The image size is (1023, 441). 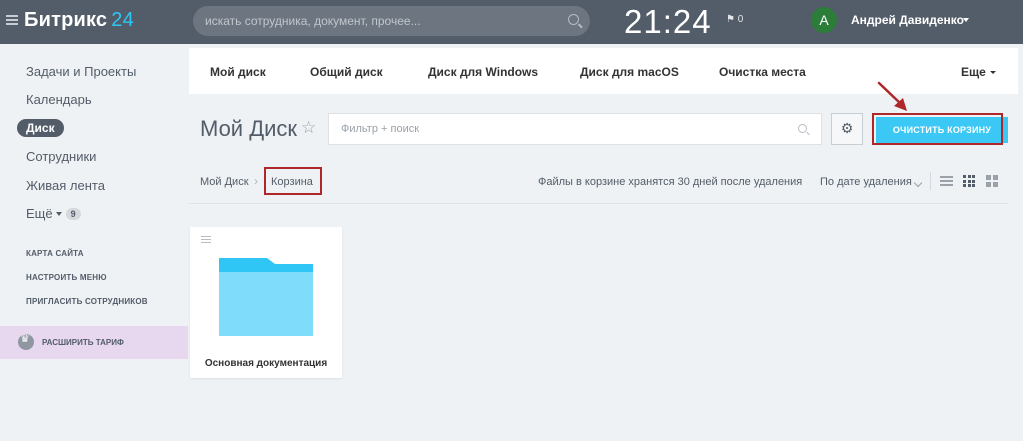 What do you see at coordinates (40, 128) in the screenshot?
I see `sidebar-item-disk: Диск` at bounding box center [40, 128].